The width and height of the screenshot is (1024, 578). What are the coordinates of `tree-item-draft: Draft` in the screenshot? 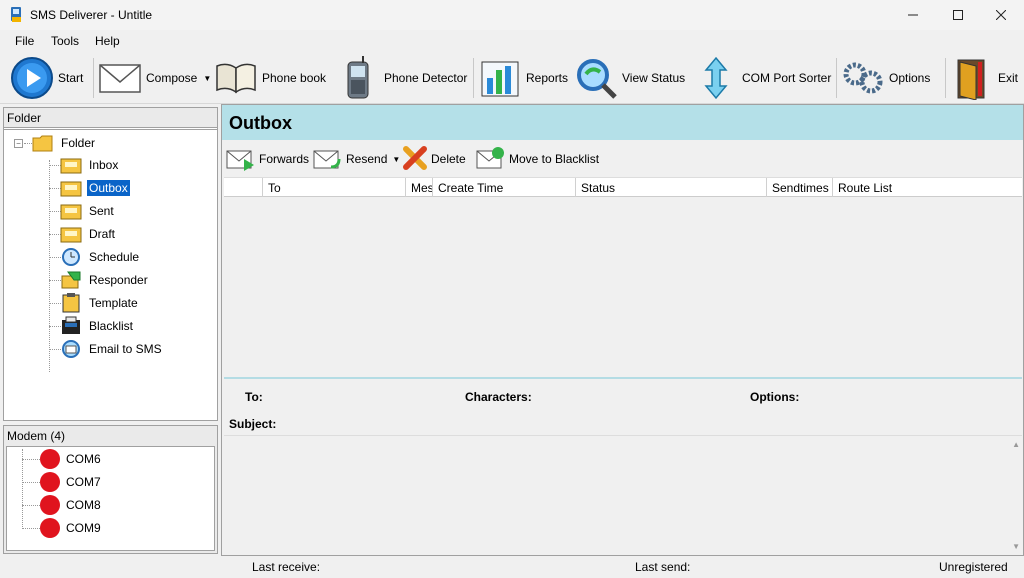 It's located at (88, 234).